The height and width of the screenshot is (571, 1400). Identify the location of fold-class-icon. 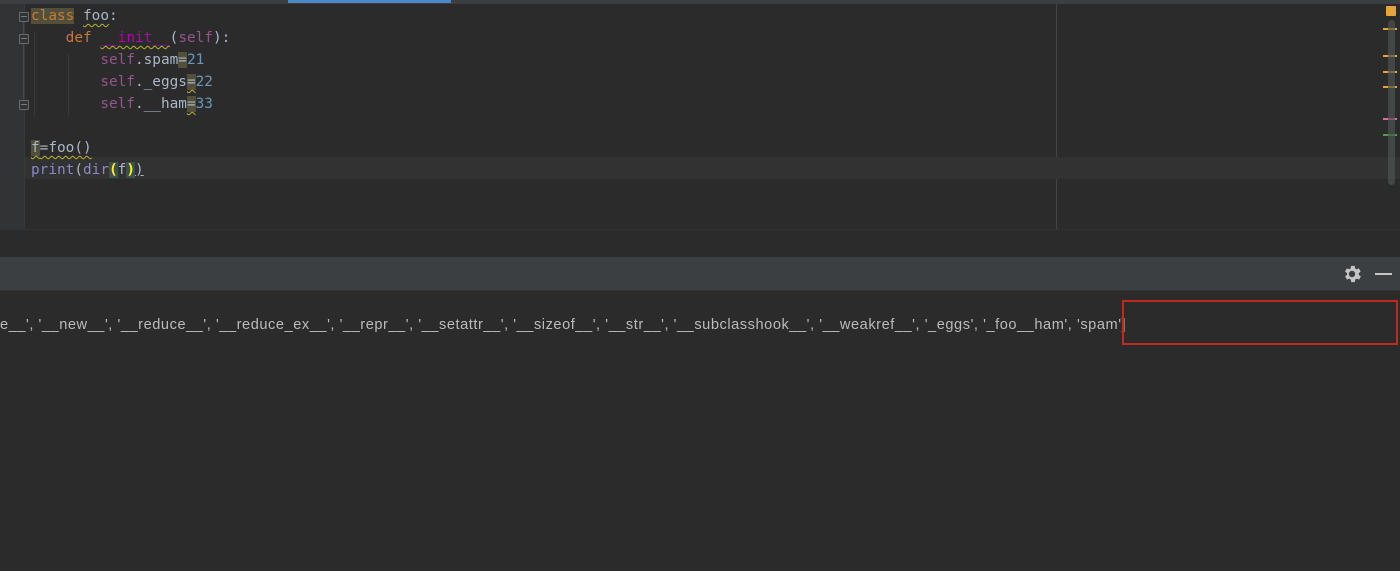
(24, 17).